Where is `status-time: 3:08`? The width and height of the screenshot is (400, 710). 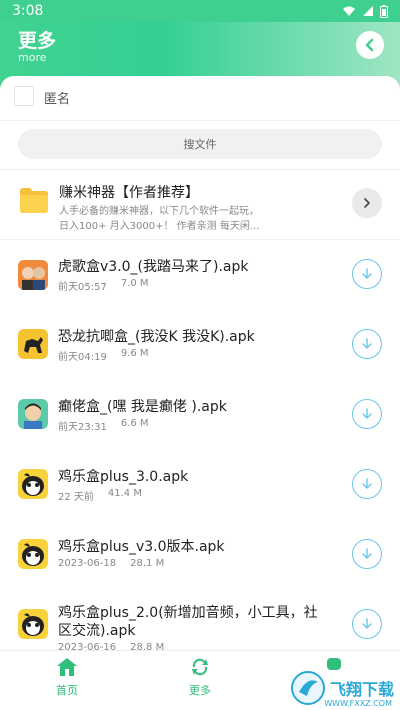 status-time: 3:08 is located at coordinates (28, 11).